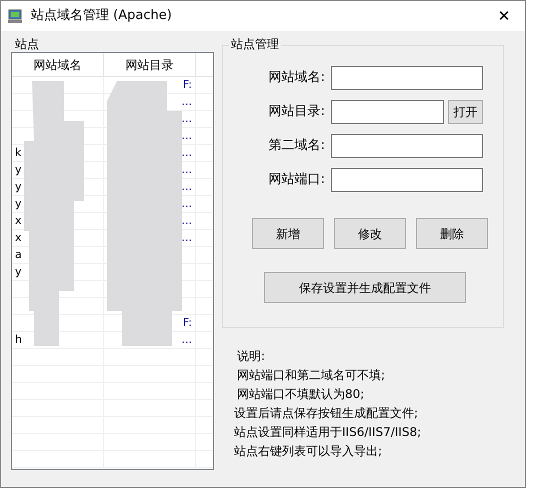 The image size is (533, 491). What do you see at coordinates (327, 413) in the screenshot?
I see `note-text: 设置后请点保存按钮生成配置文件;` at bounding box center [327, 413].